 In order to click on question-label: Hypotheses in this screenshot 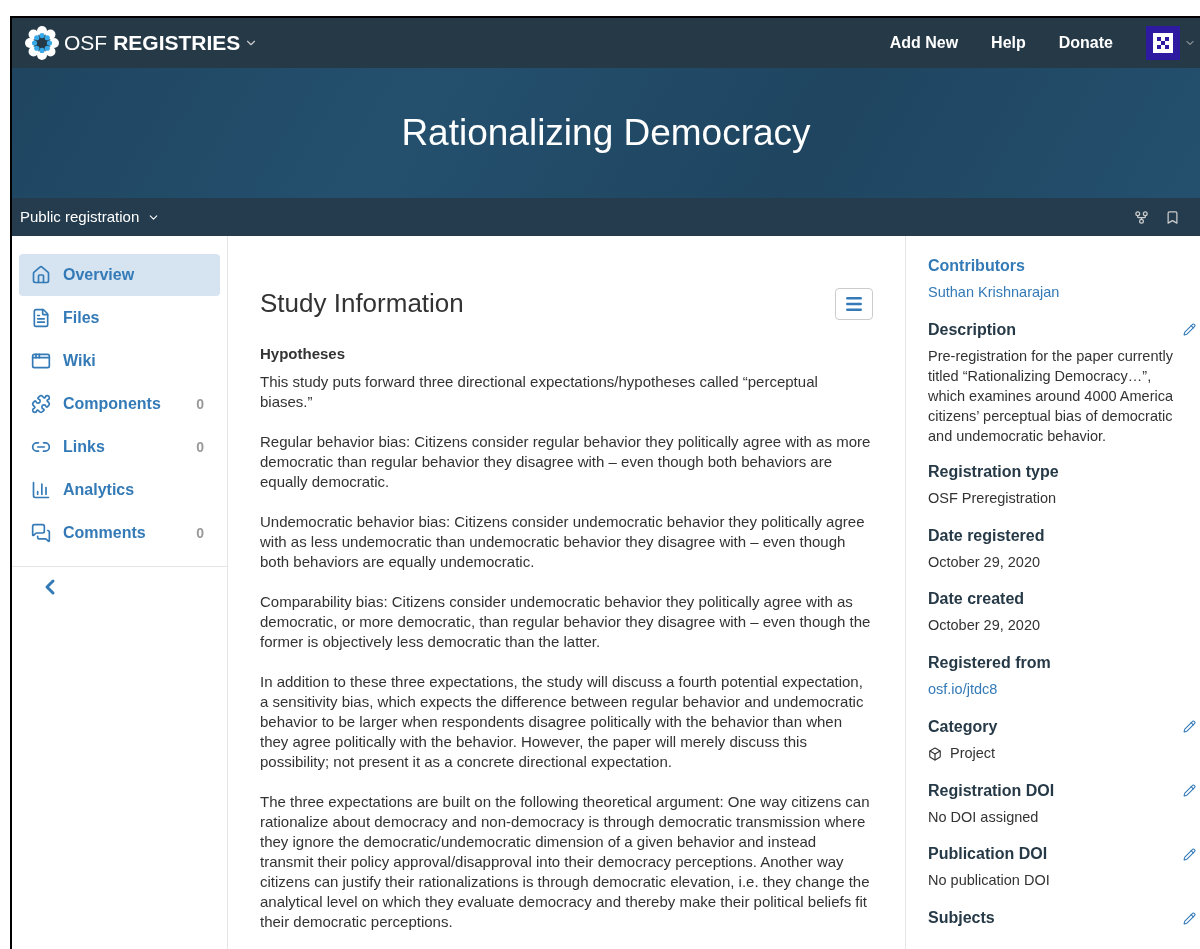, I will do `click(303, 354)`.